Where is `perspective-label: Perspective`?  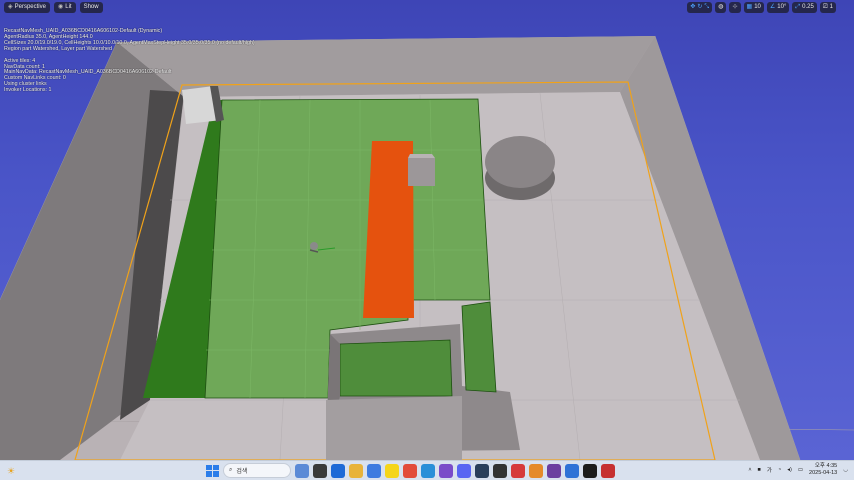 perspective-label: Perspective is located at coordinates (30, 7).